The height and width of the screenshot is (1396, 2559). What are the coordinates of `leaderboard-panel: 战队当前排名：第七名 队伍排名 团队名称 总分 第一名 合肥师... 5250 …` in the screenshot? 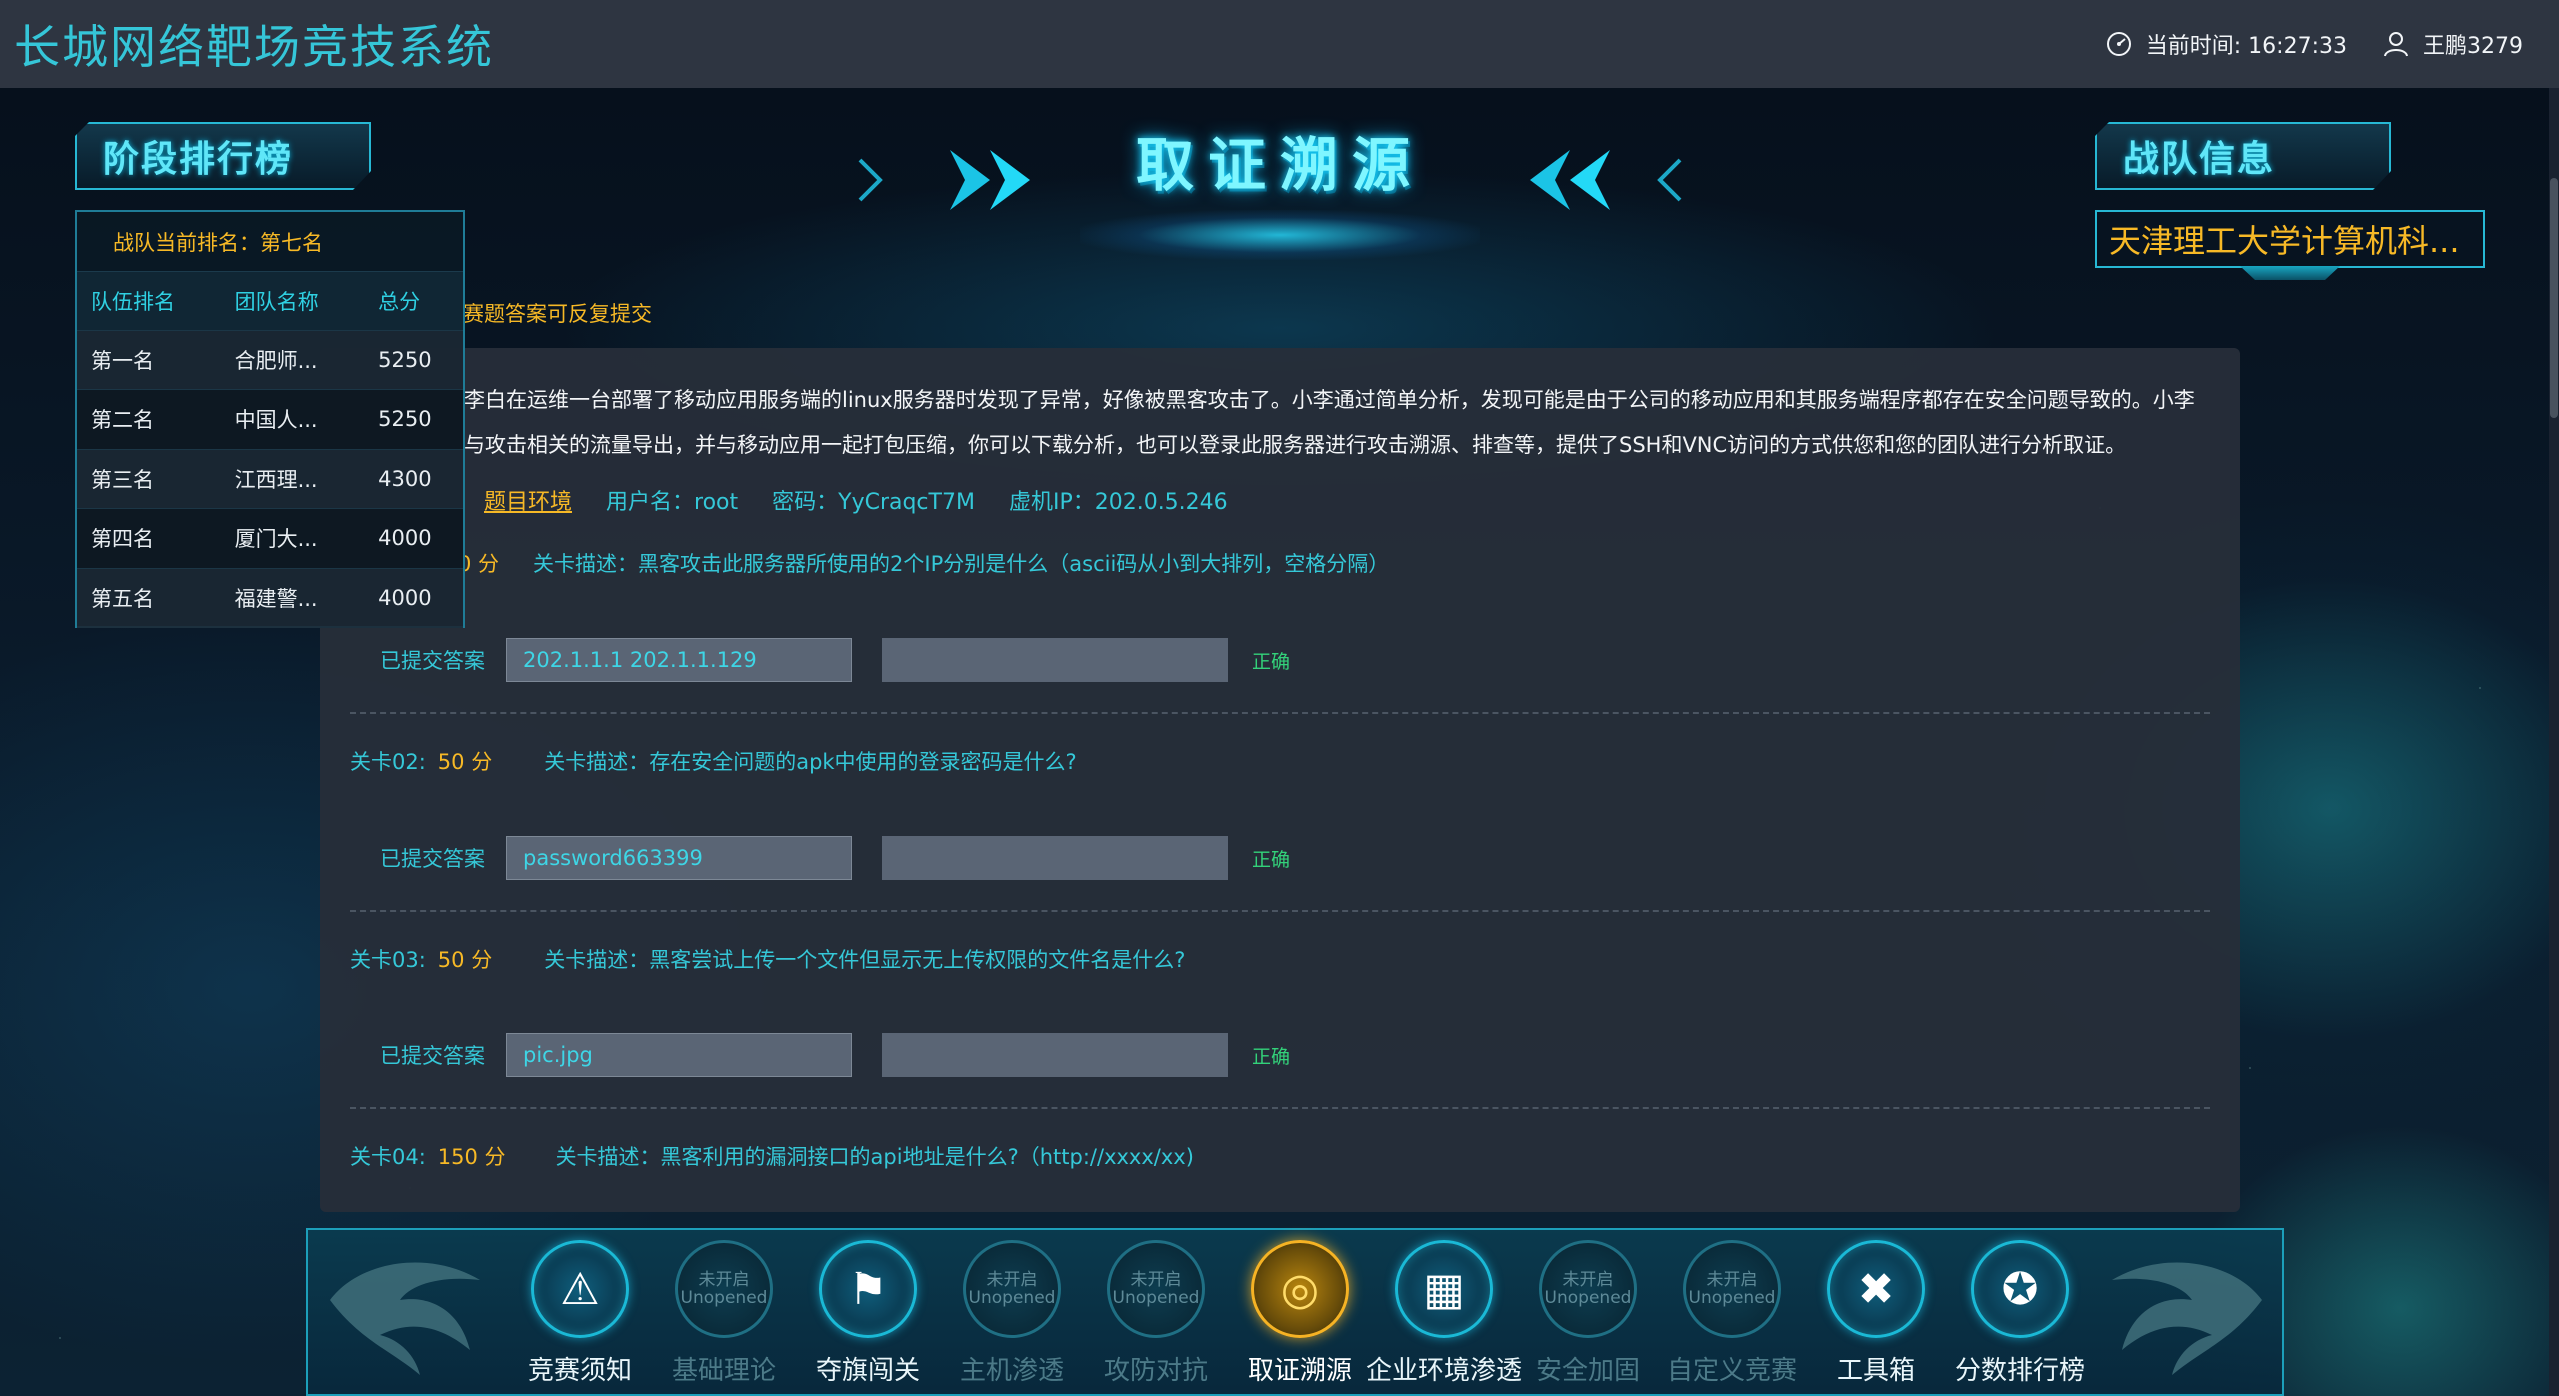 It's located at (270, 419).